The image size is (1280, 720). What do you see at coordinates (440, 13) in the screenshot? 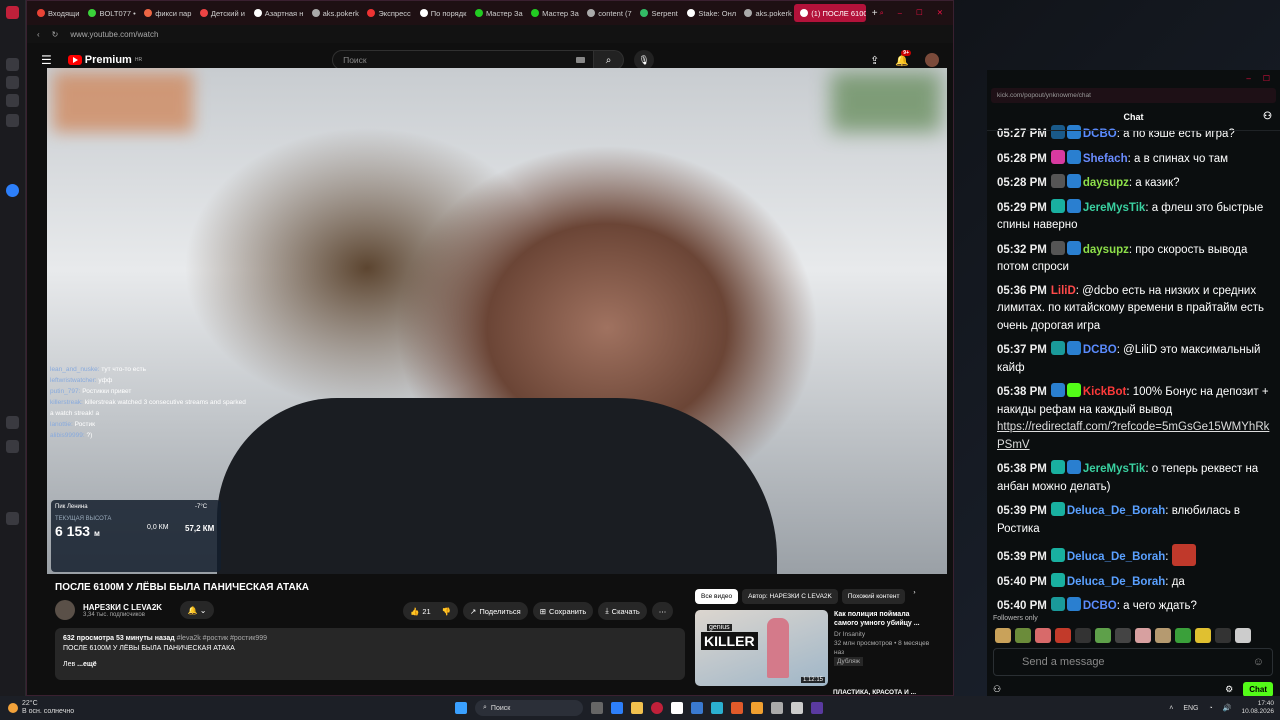
I see `browser-tab: По порядк` at bounding box center [440, 13].